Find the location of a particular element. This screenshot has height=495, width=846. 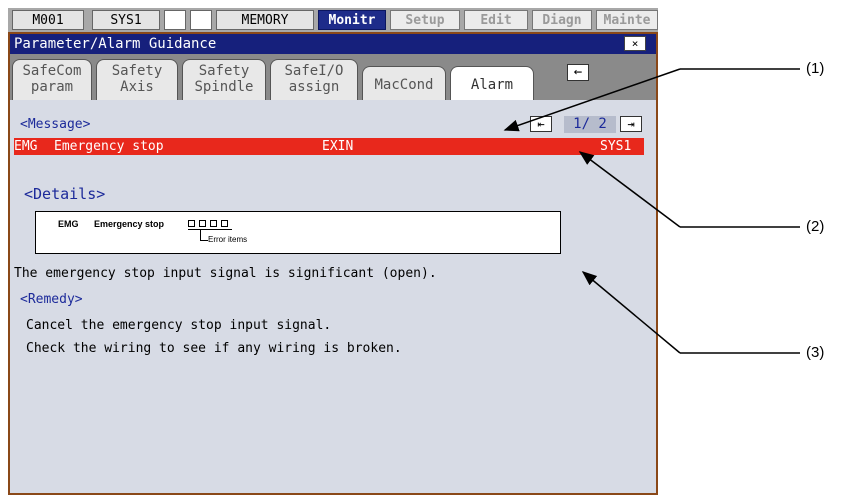

tab-maccond: MacCond is located at coordinates (404, 83).